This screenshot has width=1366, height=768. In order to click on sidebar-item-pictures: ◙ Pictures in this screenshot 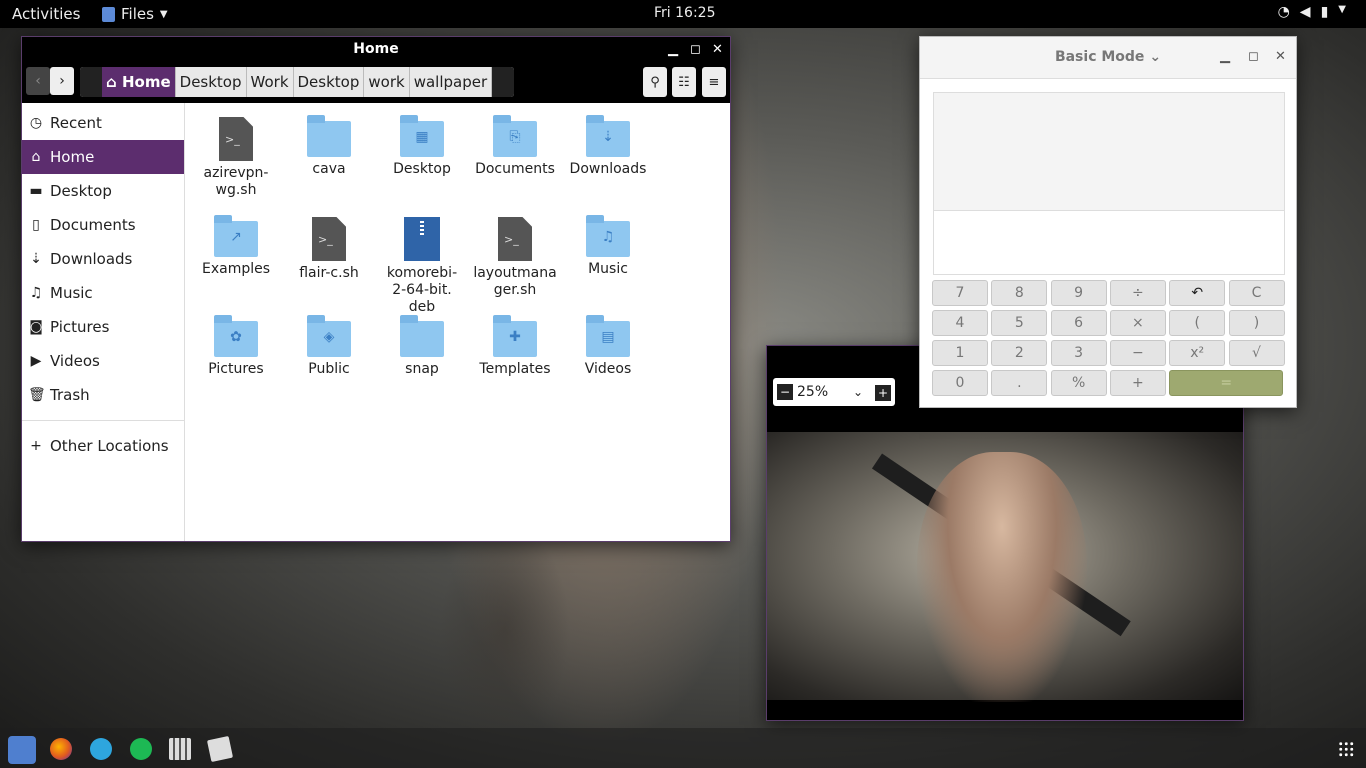, I will do `click(103, 327)`.